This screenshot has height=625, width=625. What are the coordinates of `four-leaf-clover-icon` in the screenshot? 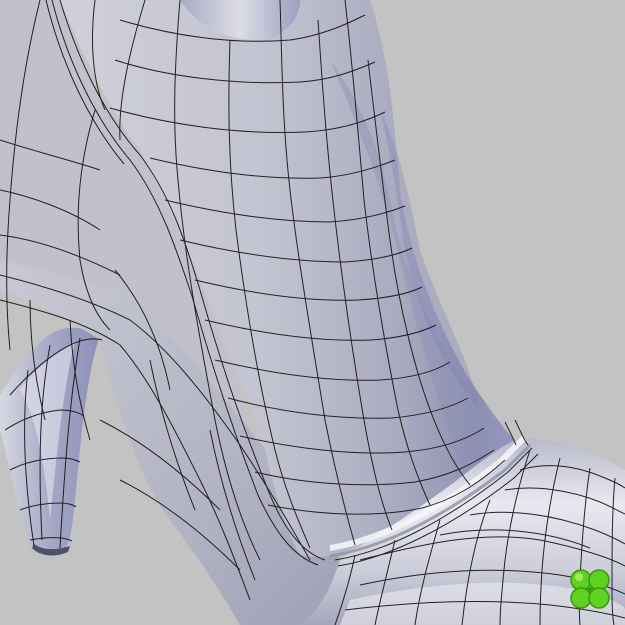 It's located at (590, 589).